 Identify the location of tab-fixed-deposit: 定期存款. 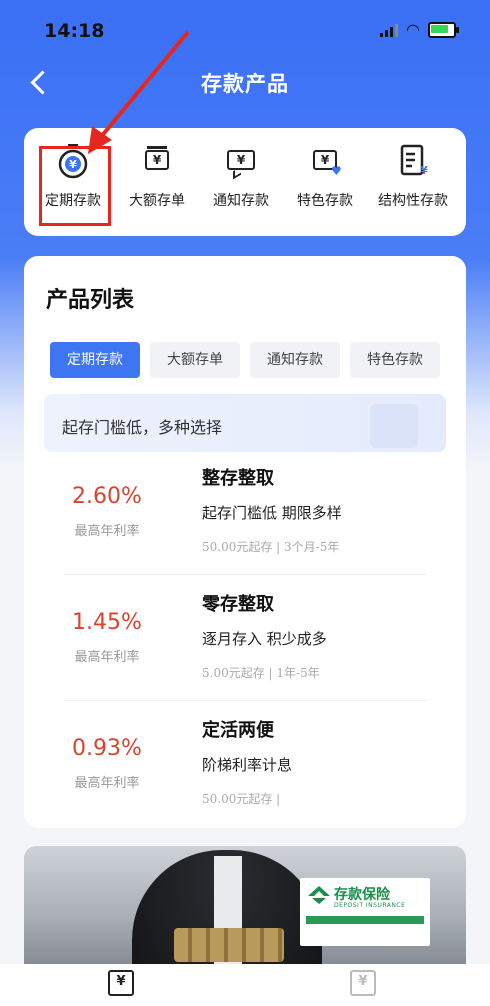
(95, 360).